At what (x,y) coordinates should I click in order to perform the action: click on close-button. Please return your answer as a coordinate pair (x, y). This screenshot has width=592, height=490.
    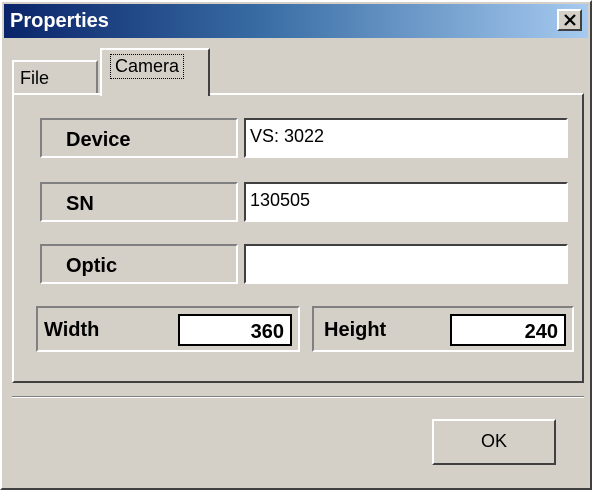
    Looking at the image, I should click on (569, 20).